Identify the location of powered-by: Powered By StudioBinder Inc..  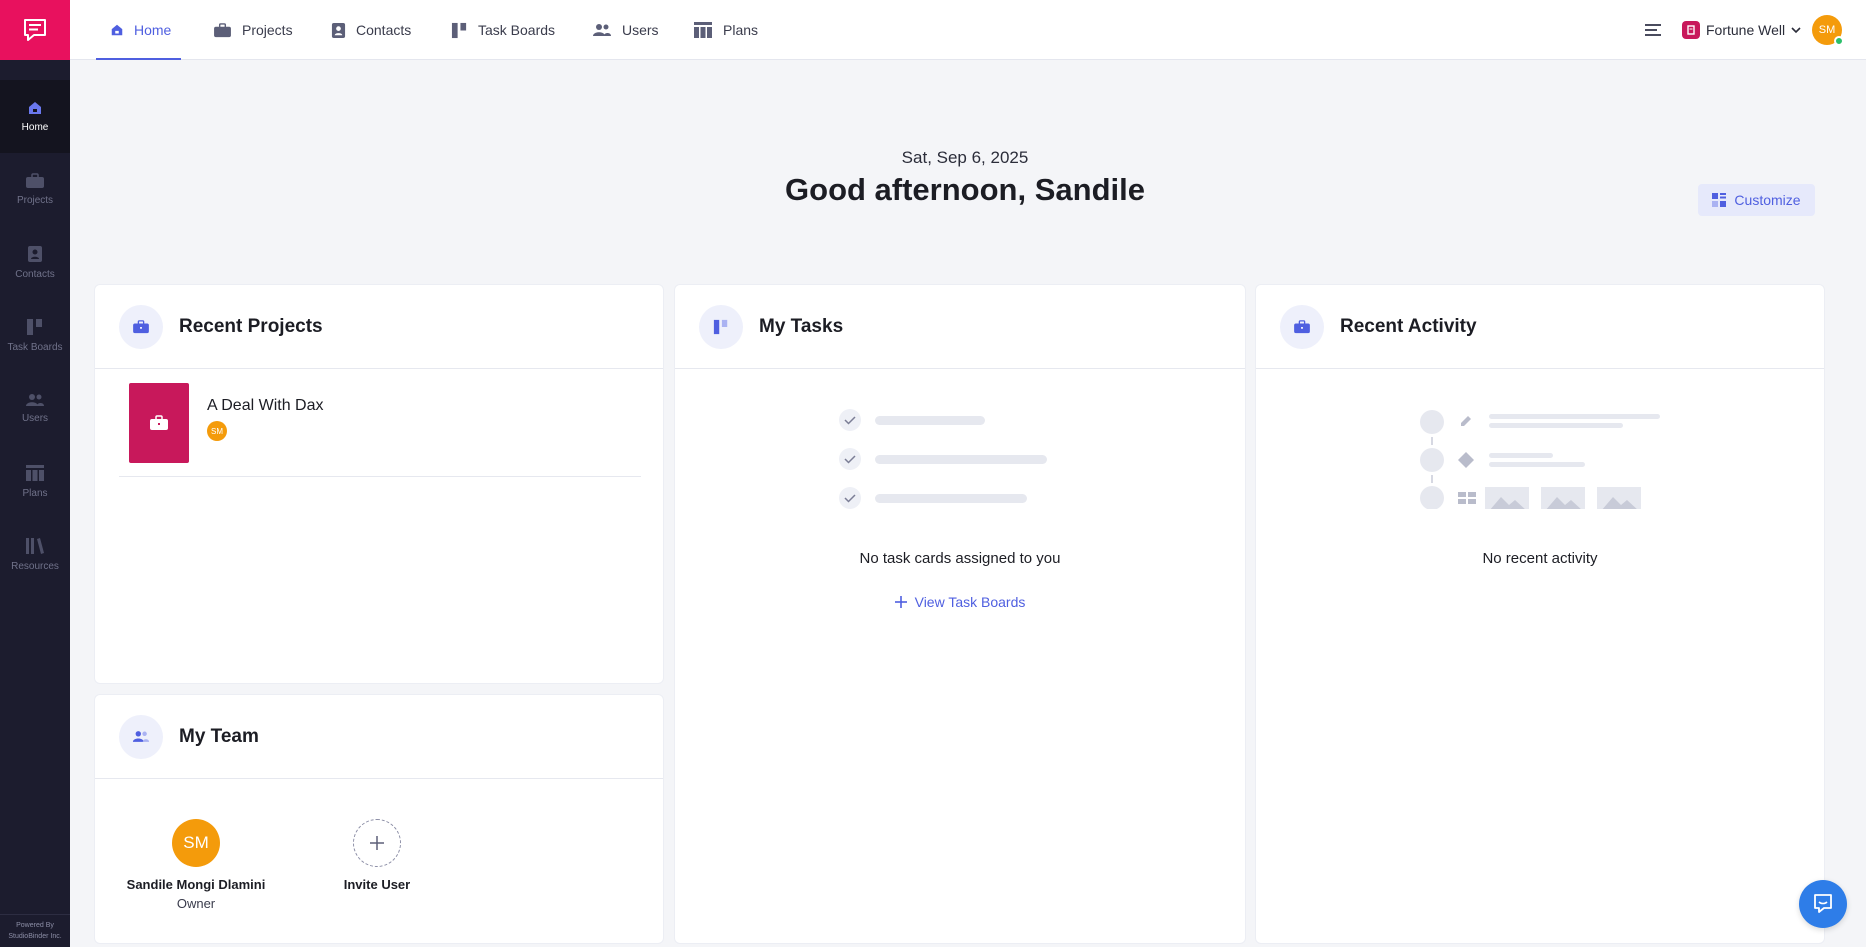
(35, 930).